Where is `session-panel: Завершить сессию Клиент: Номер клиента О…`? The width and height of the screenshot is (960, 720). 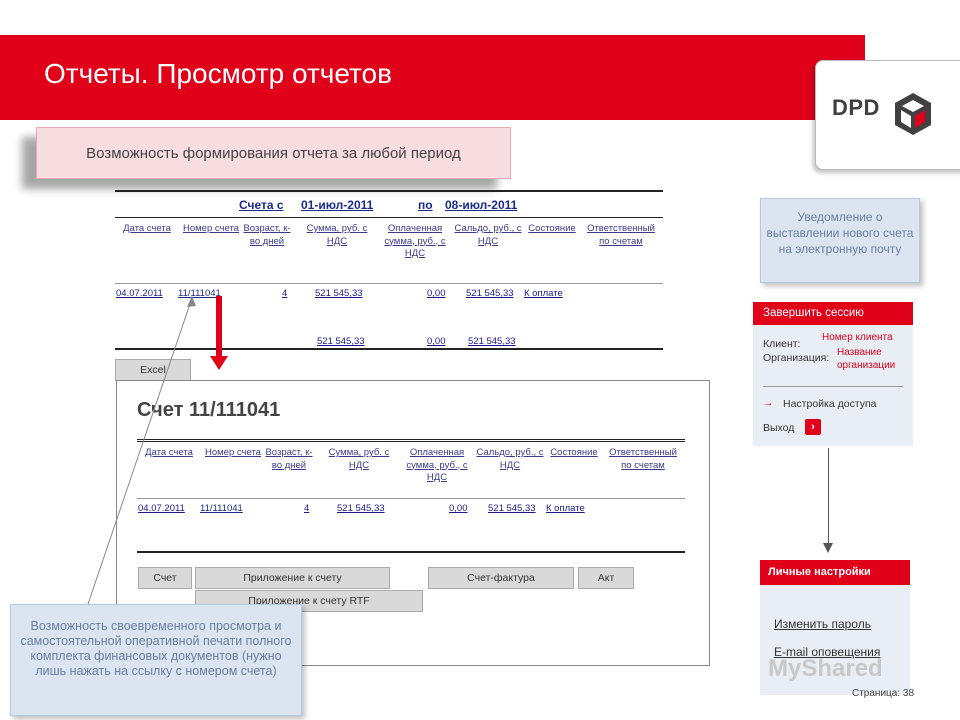
session-panel: Завершить сессию Клиент: Номер клиента О… is located at coordinates (833, 374).